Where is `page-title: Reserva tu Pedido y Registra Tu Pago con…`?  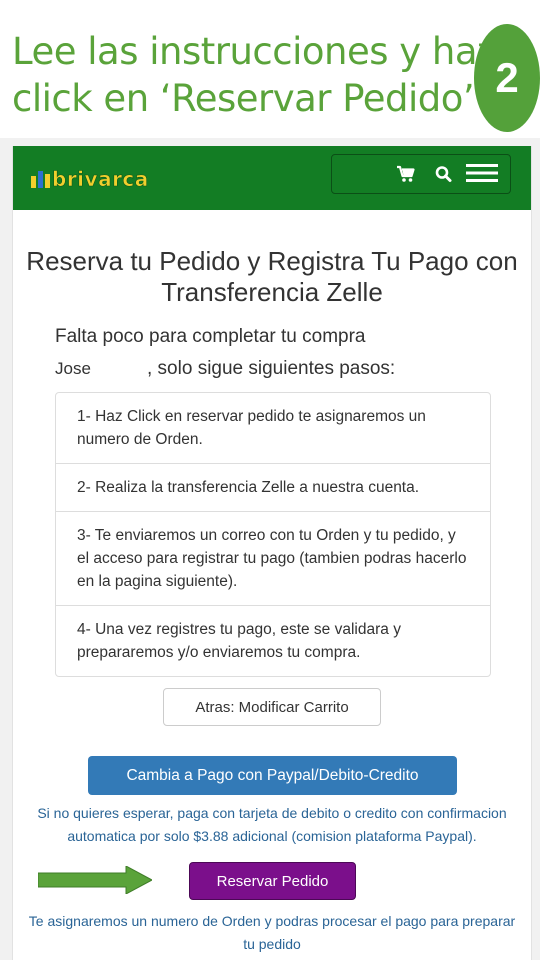
page-title: Reserva tu Pedido y Registra Tu Pago con… is located at coordinates (272, 276).